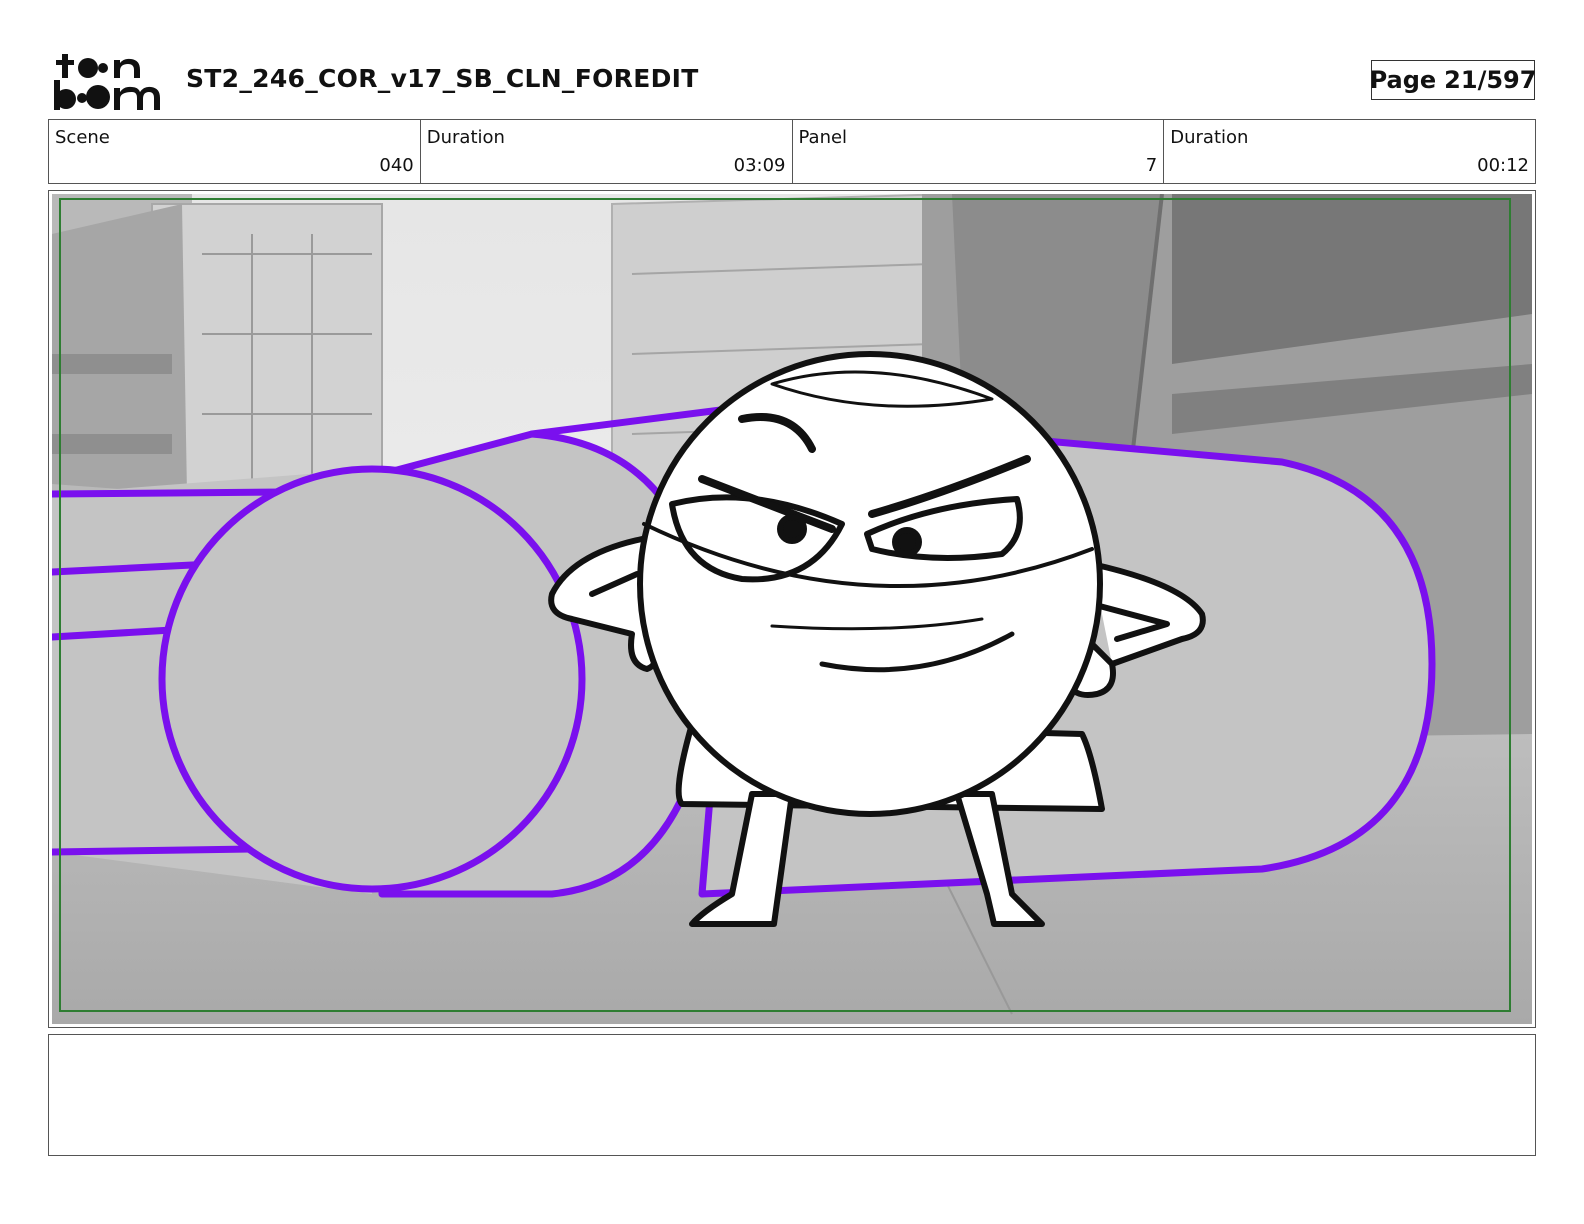 This screenshot has width=1584, height=1224. I want to click on panel-notes-box, so click(792, 1095).